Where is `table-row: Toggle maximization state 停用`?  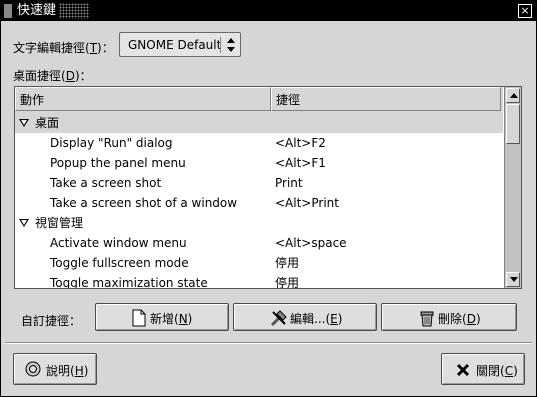 table-row: Toggle maximization state 停用 is located at coordinates (259, 280).